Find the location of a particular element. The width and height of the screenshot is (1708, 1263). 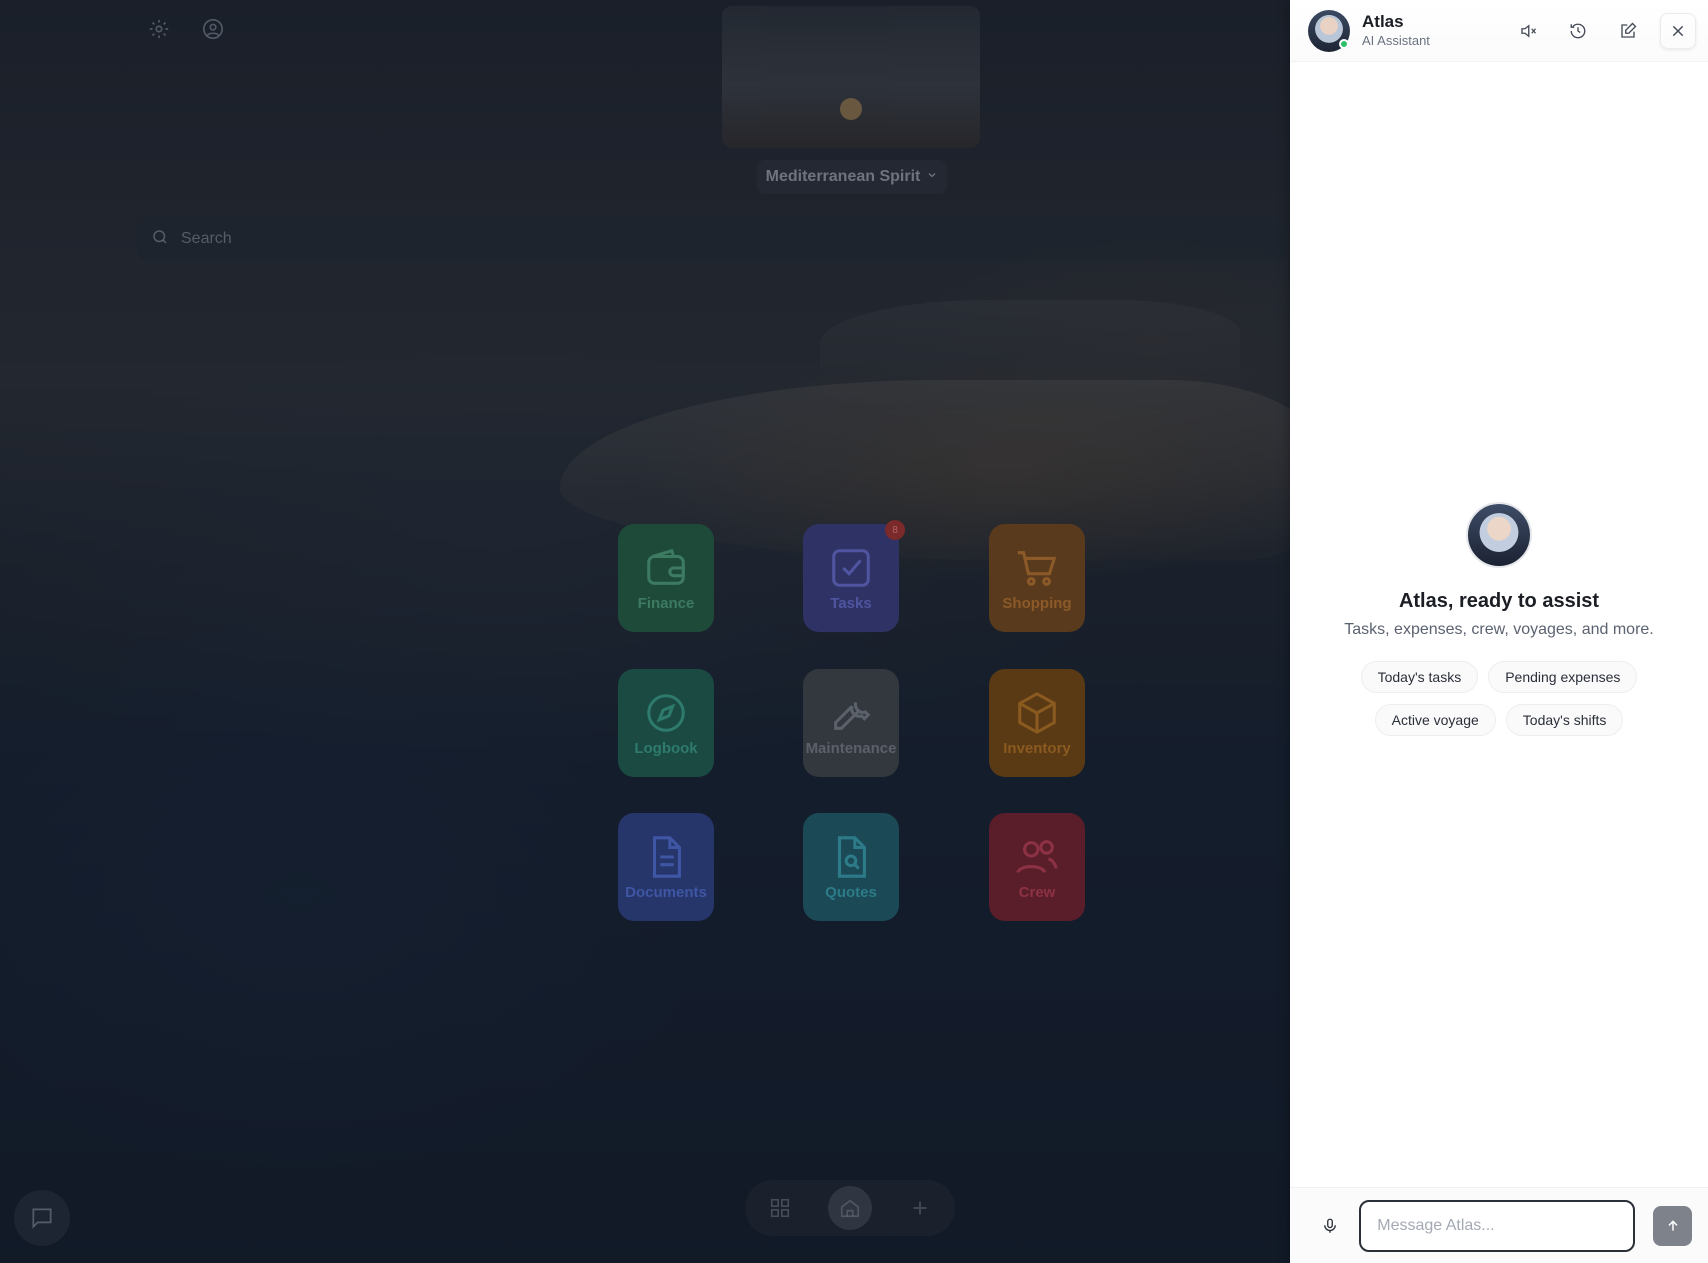

tile-crew: Crew is located at coordinates (1037, 867).